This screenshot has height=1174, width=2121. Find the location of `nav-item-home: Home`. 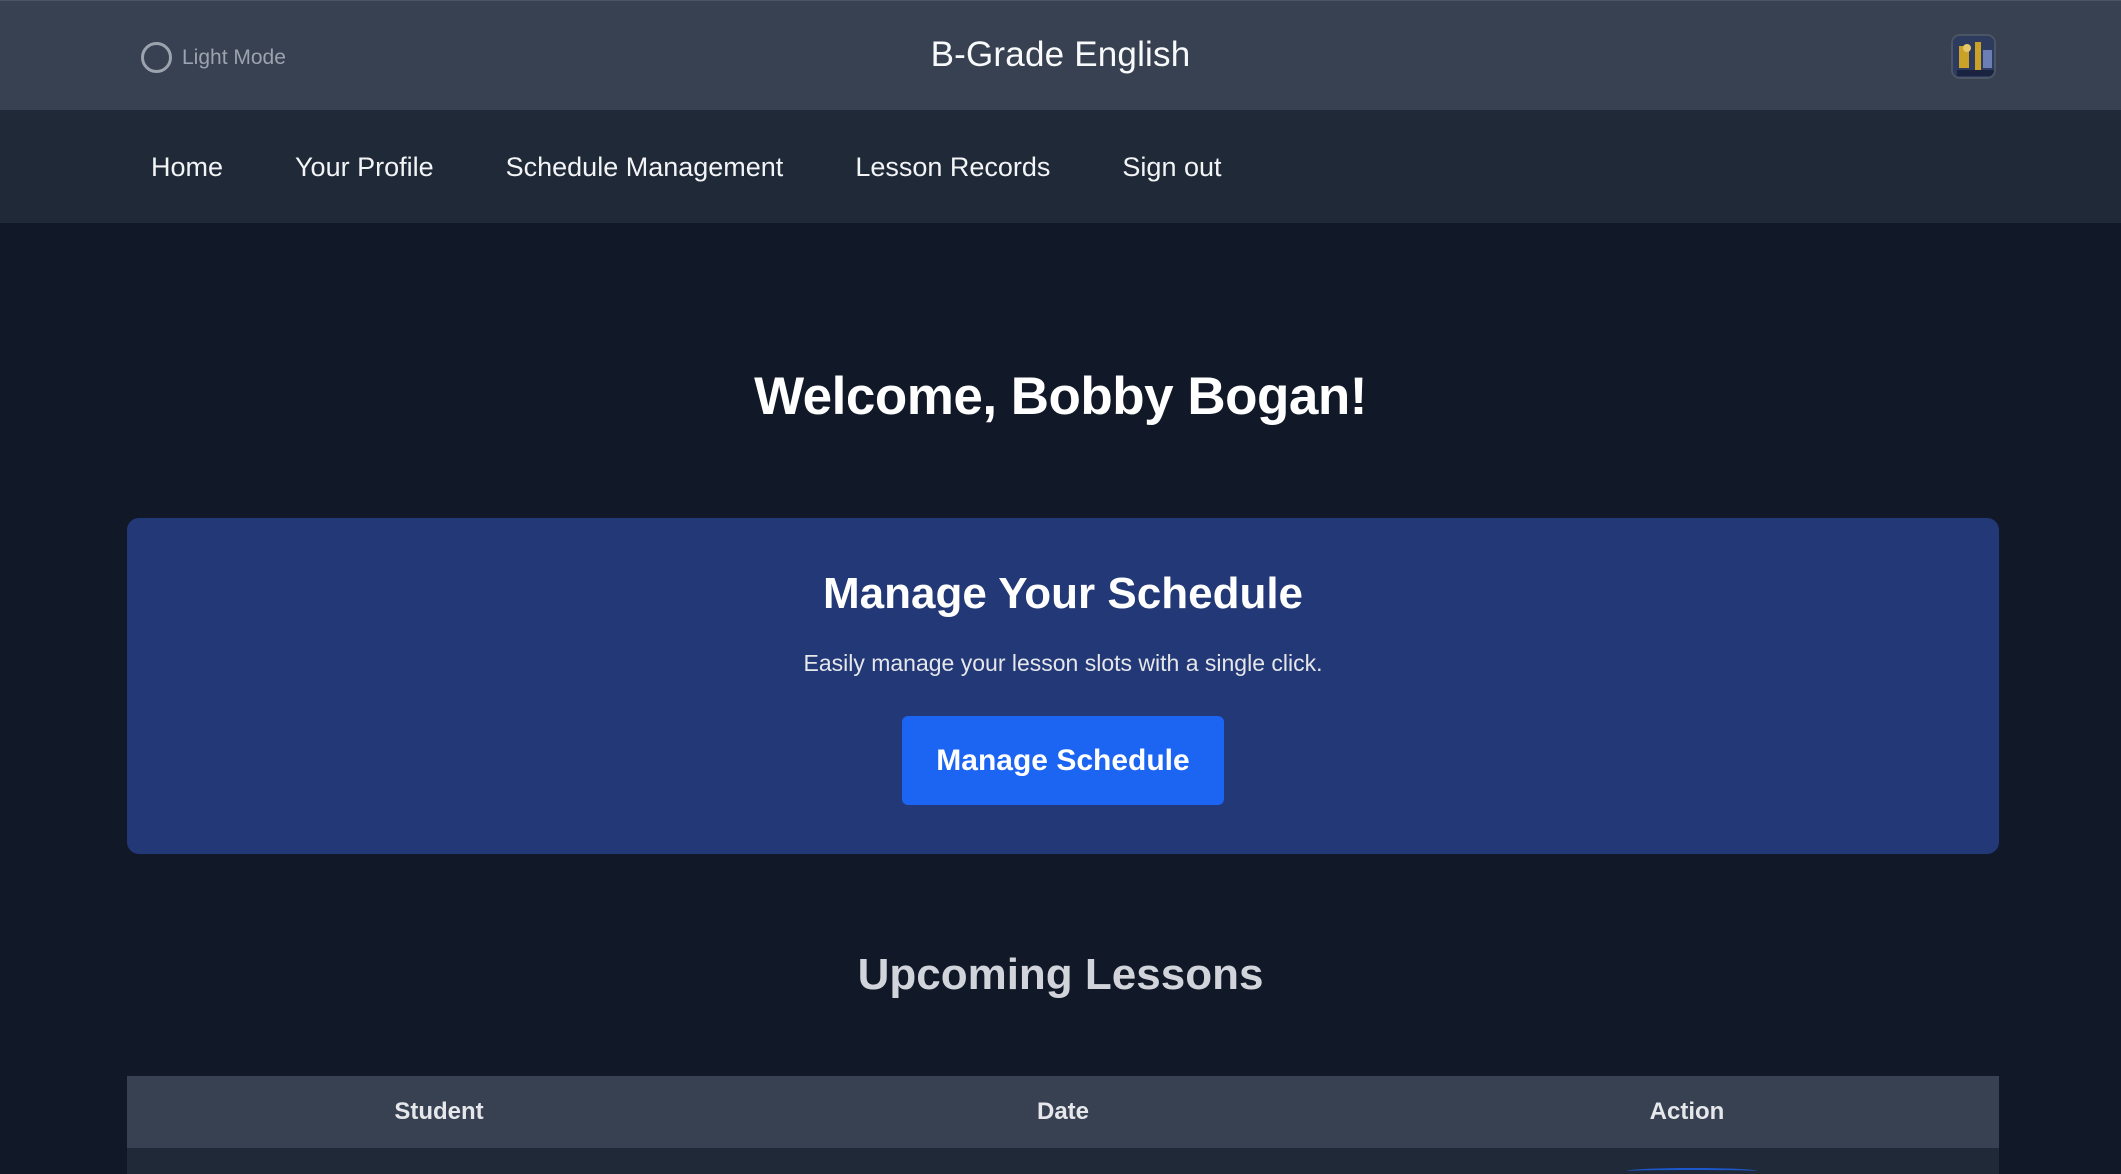

nav-item-home: Home is located at coordinates (187, 167).